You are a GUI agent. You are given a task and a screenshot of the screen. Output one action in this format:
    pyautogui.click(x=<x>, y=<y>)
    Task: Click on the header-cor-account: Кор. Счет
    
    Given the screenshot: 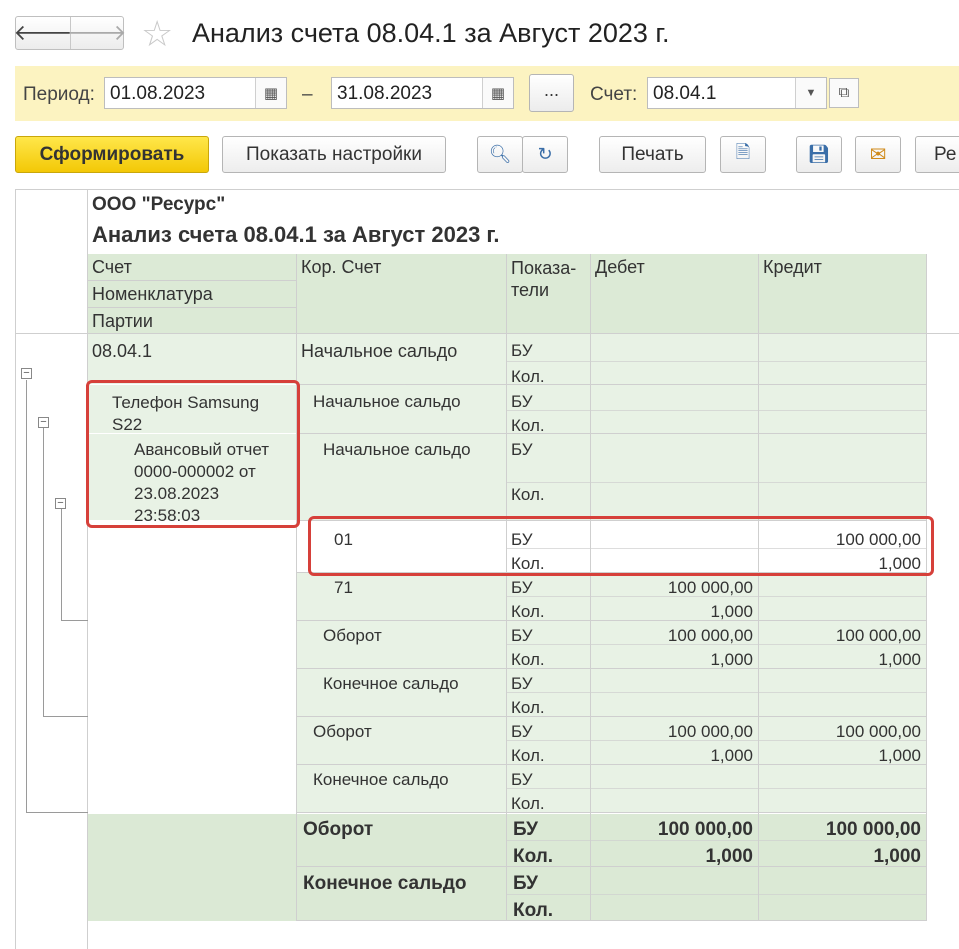 What is the action you would take?
    pyautogui.click(x=401, y=293)
    